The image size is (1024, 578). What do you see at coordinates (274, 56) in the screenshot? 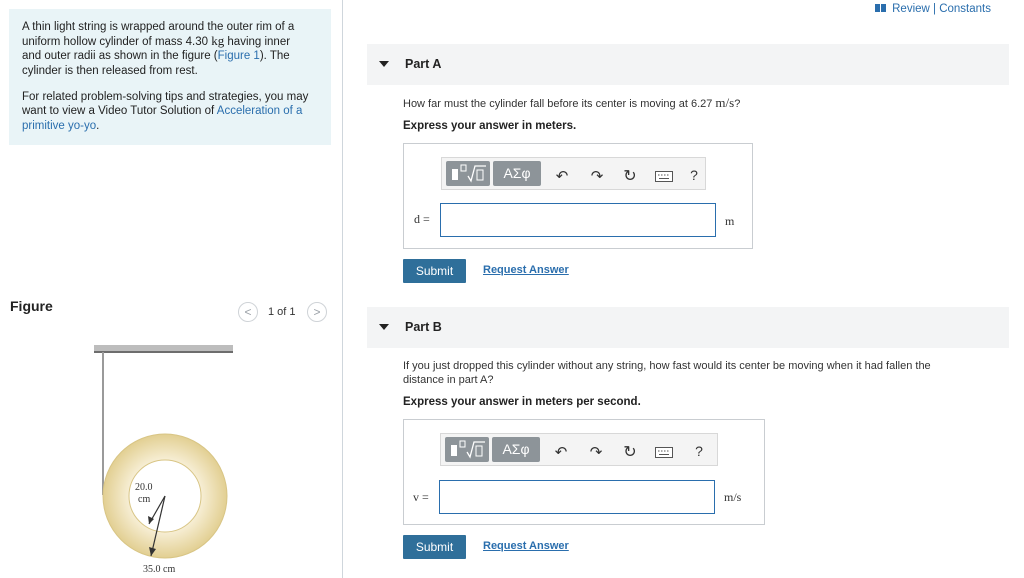
I see `problem-text: ). The` at bounding box center [274, 56].